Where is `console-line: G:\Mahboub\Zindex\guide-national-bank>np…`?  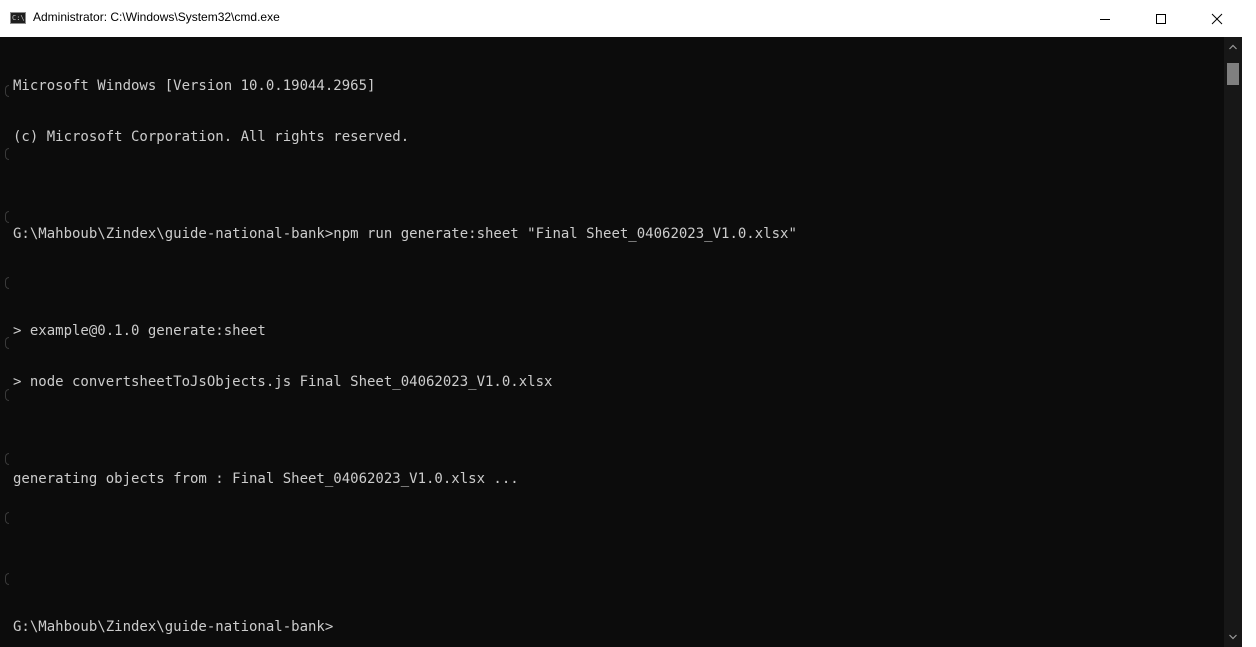
console-line: G:\Mahboub\Zindex\guide-national-bank>np… is located at coordinates (405, 234).